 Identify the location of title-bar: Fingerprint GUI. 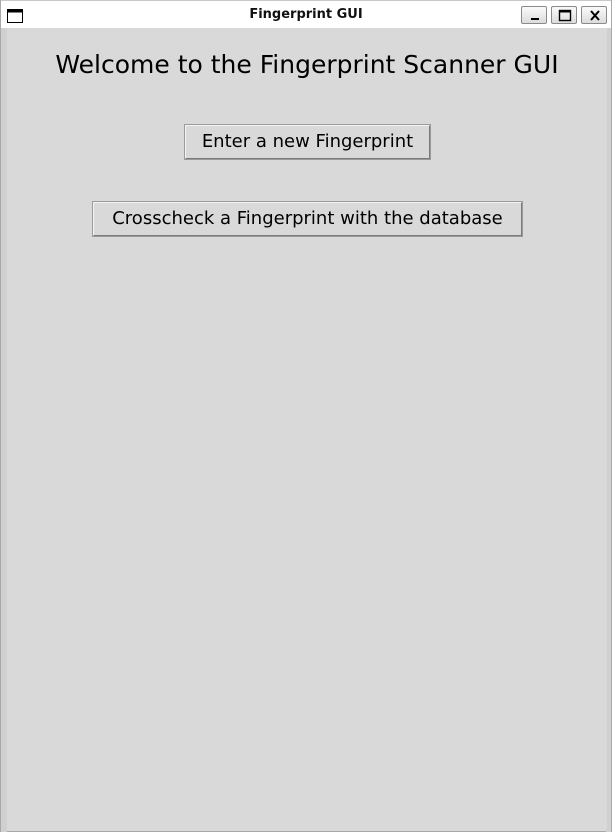
(306, 14).